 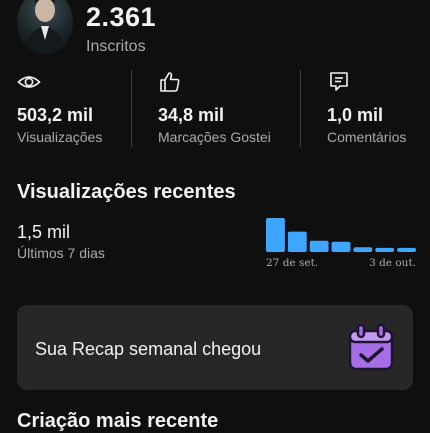 I want to click on avatar, so click(x=45, y=27).